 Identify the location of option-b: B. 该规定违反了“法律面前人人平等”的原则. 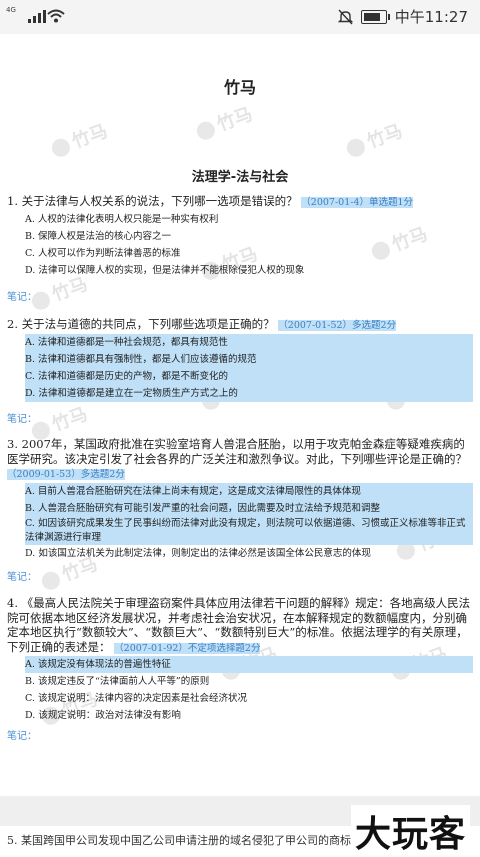
(117, 681).